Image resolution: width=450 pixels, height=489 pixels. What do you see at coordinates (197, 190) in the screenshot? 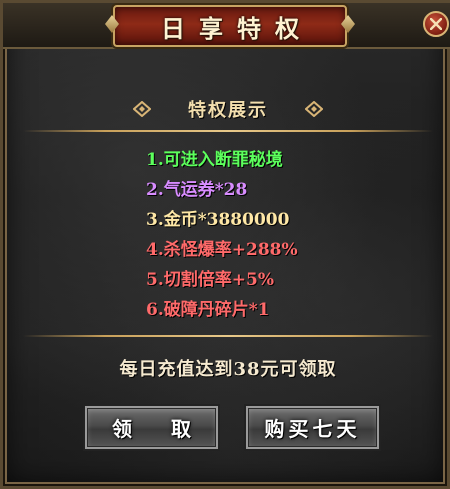
I see `perk-item: 2.气运券*28` at bounding box center [197, 190].